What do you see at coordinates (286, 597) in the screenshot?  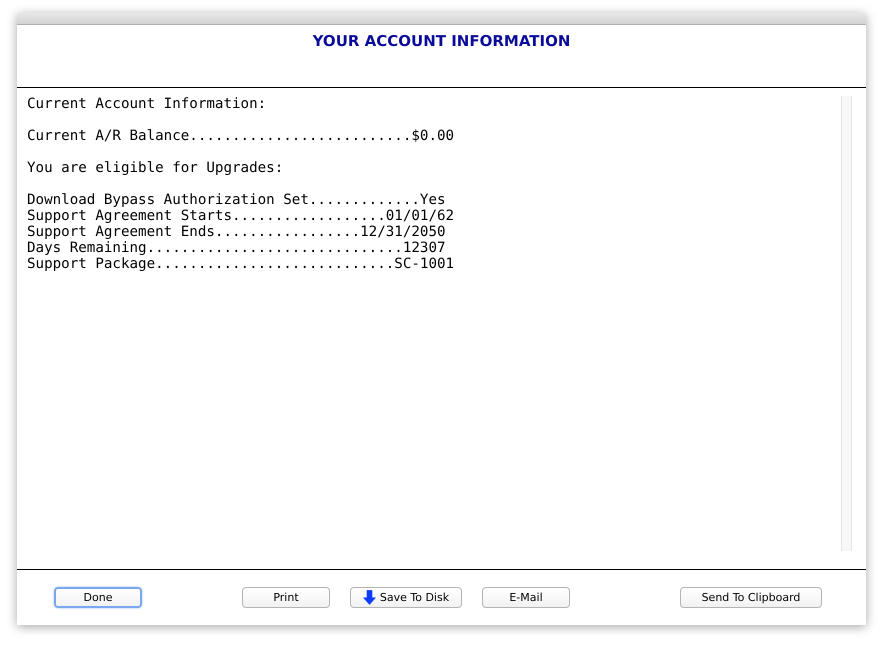 I see `dialog-button: Print` at bounding box center [286, 597].